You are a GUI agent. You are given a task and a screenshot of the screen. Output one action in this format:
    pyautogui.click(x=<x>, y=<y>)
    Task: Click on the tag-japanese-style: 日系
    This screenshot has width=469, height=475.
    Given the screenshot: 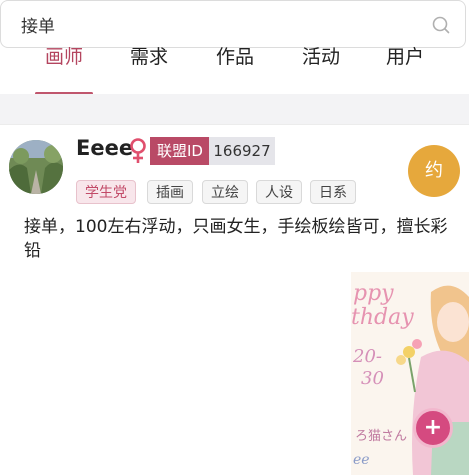 What is the action you would take?
    pyautogui.click(x=333, y=192)
    